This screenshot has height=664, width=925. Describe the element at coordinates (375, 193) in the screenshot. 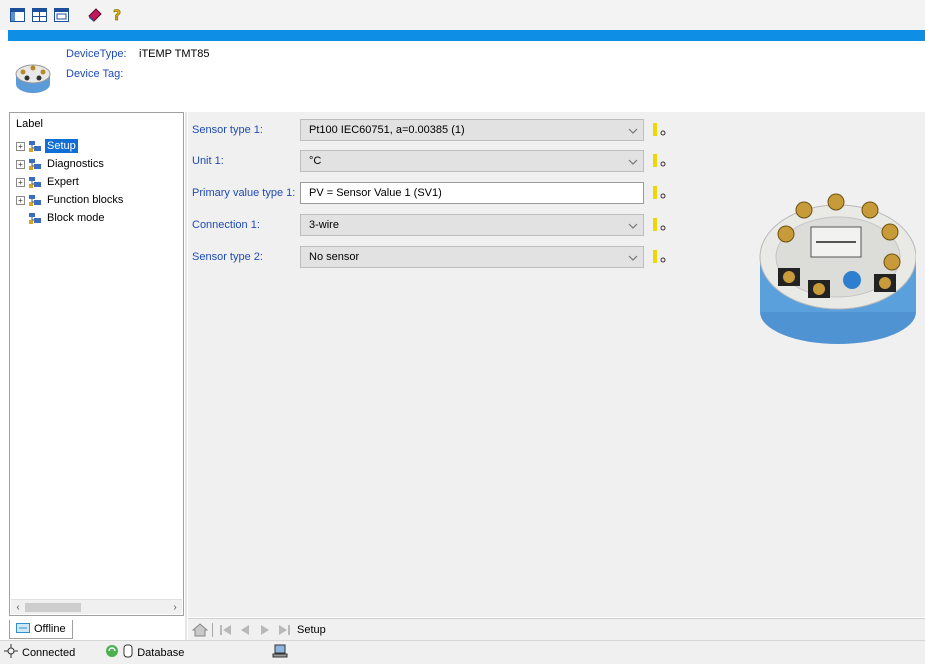

I see `field-value: PV = Sensor Value 1 (SV1)` at that location.